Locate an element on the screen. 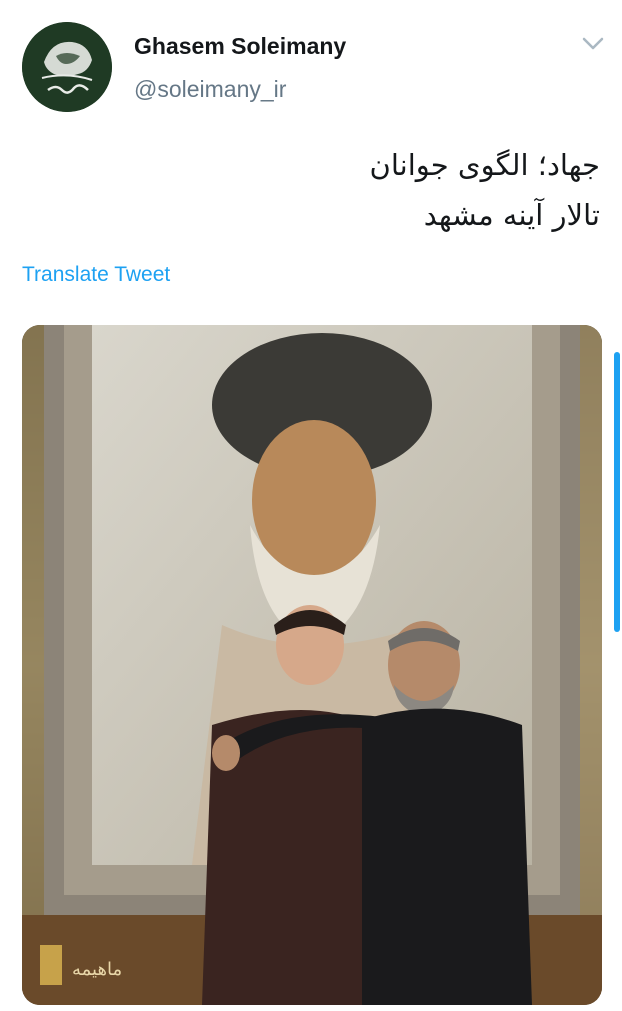 Image resolution: width=622 pixels, height=1011 pixels. svg-text: ماهیمه is located at coordinates (97, 969).